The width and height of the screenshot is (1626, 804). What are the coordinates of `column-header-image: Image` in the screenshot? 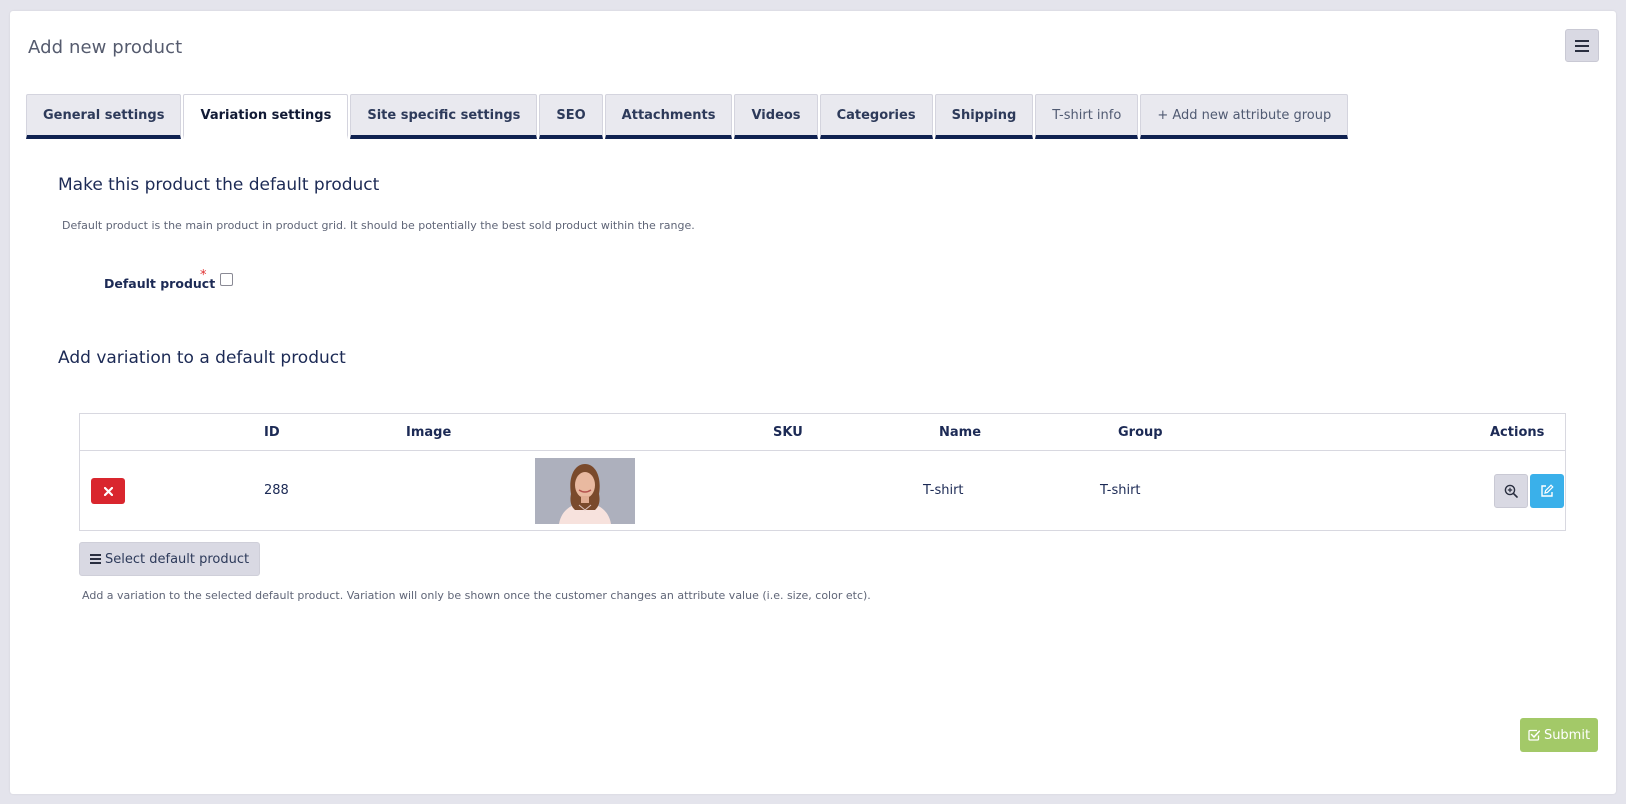 It's located at (429, 432).